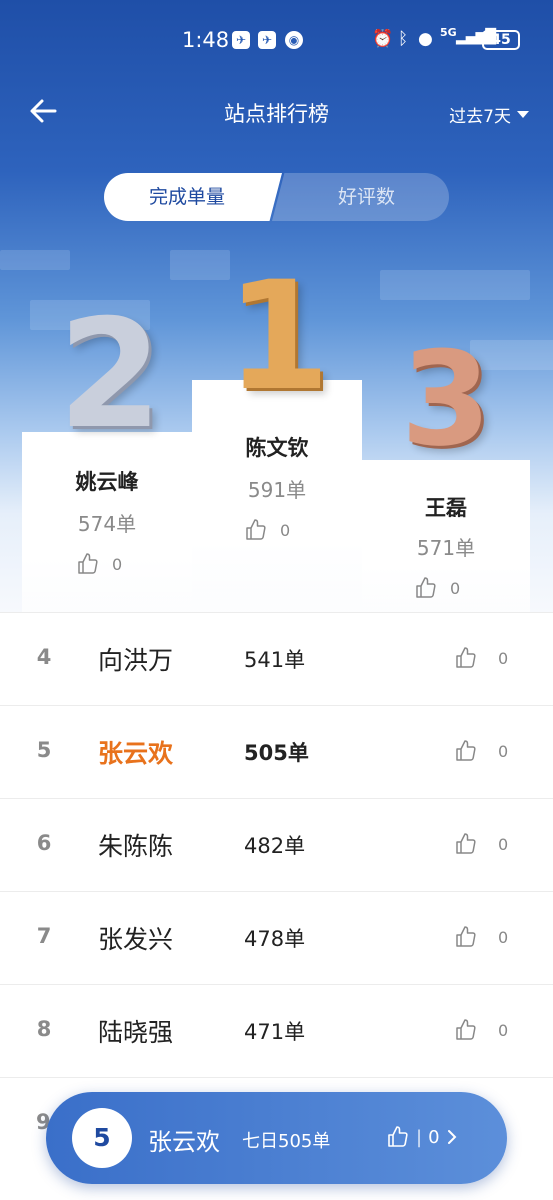  I want to click on list-item: 8 陆晓强 471单 0, so click(276, 1030).